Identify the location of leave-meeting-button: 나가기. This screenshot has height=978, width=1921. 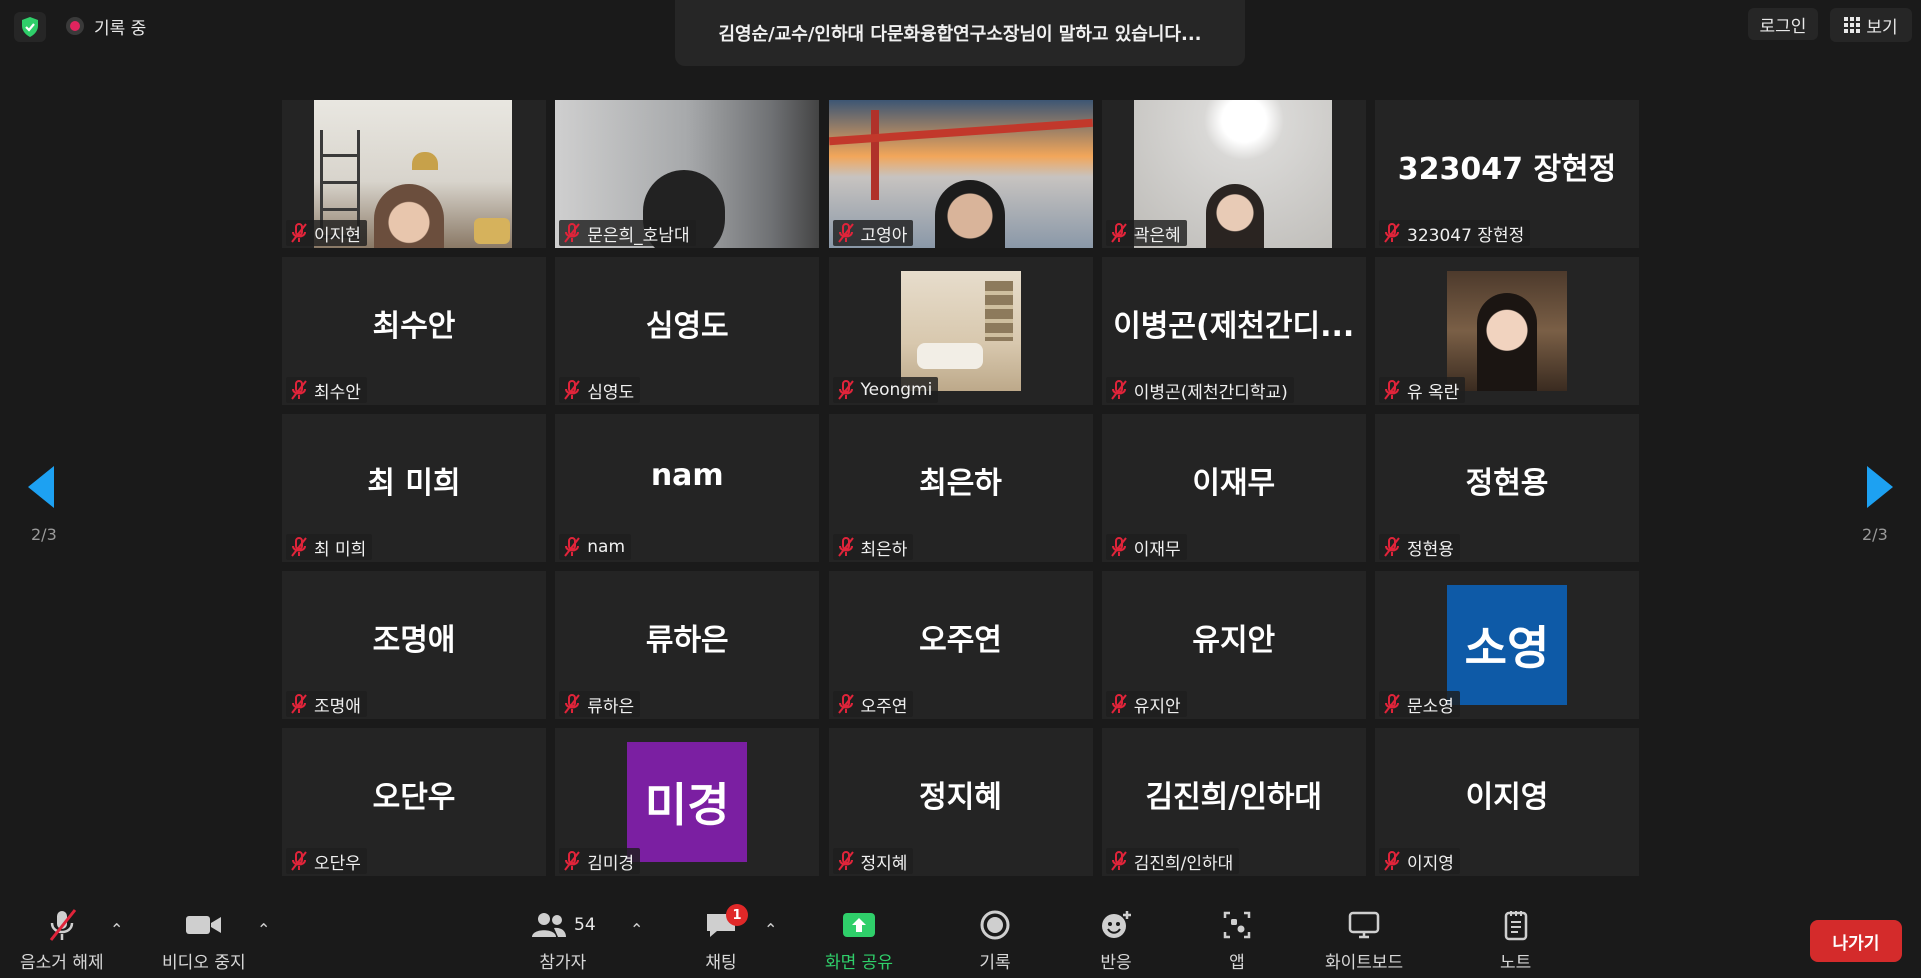
(1856, 941).